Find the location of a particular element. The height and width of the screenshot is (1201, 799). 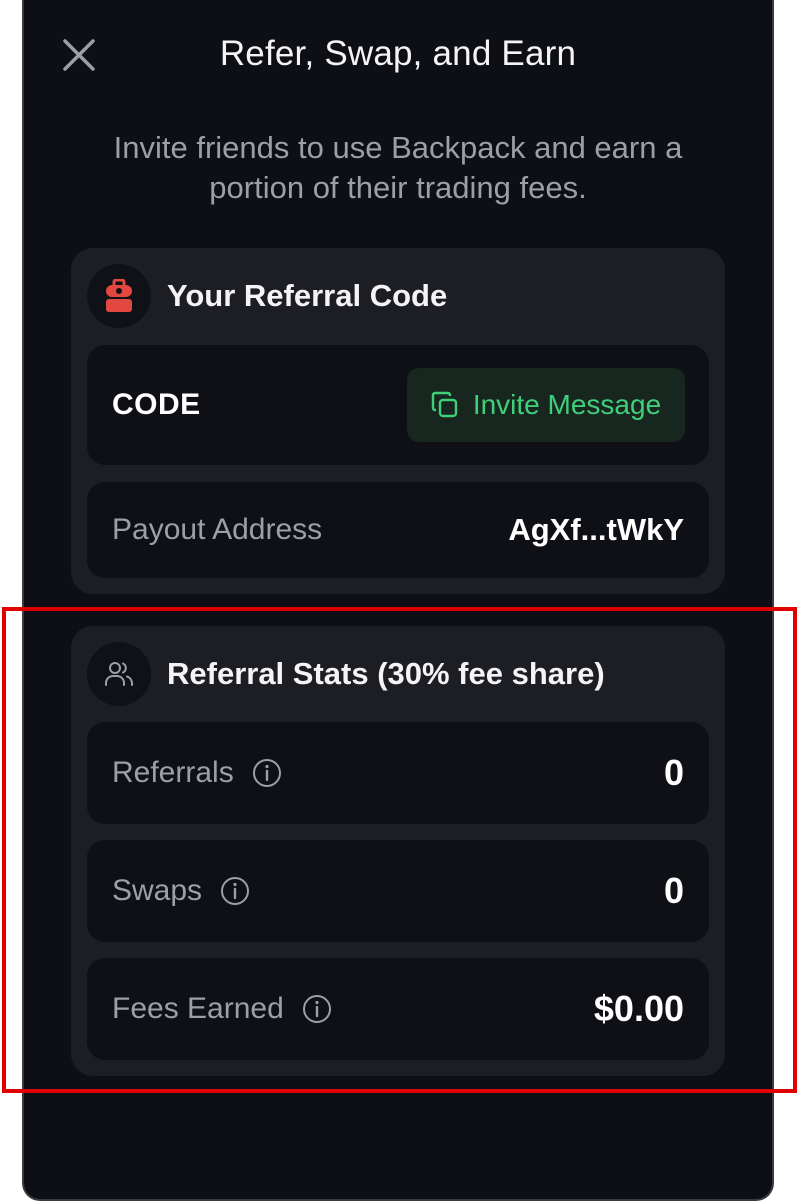

page-title: Refer, Swap, and Earn is located at coordinates (398, 53).